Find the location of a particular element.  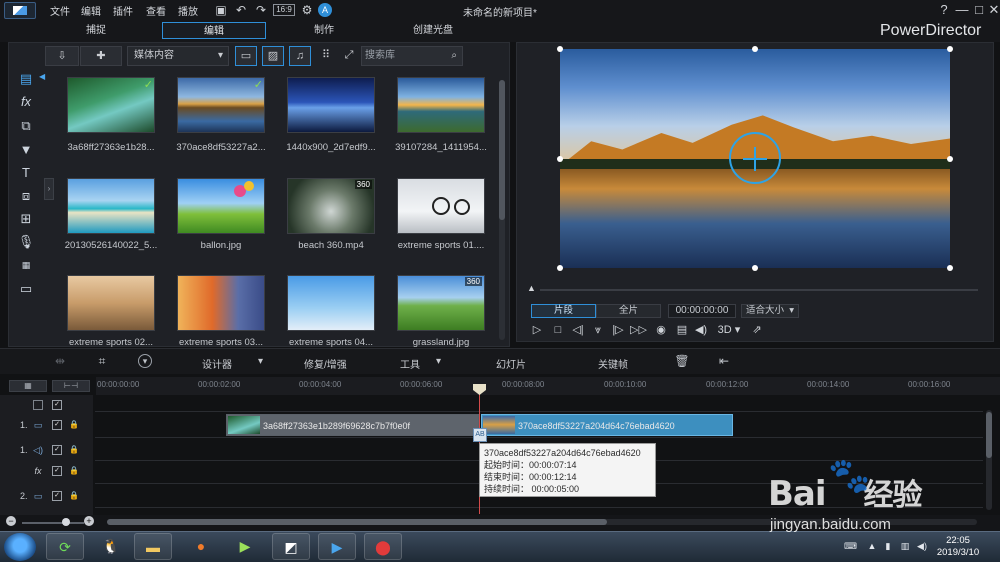

volume-icon: ◀) is located at coordinates (701, 330).